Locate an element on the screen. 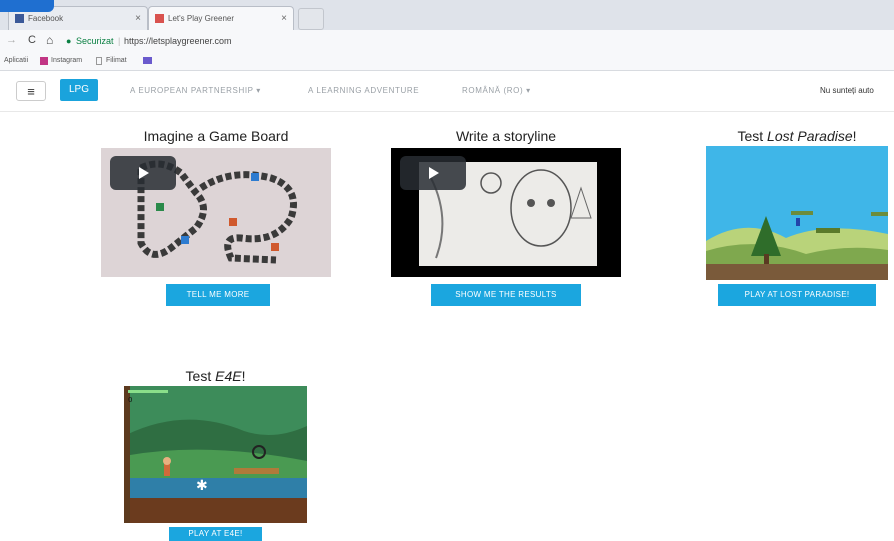 The image size is (894, 541). bookmark-filimat: Filimat is located at coordinates (116, 60).